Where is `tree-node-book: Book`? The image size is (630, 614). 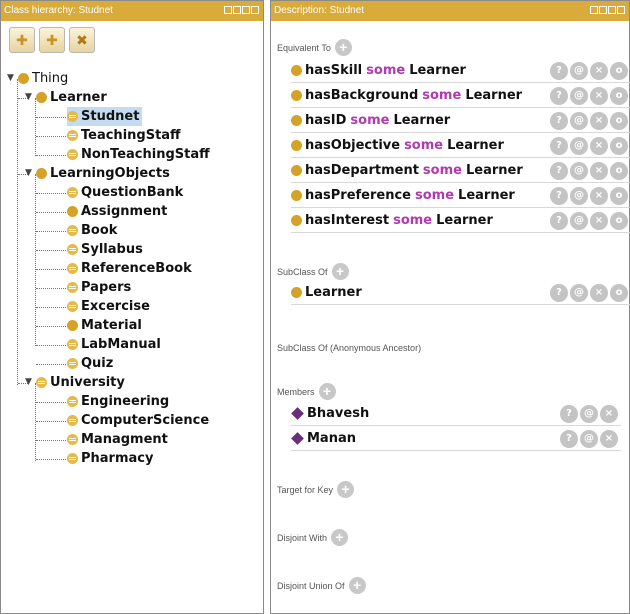
tree-node-book: Book is located at coordinates (92, 230).